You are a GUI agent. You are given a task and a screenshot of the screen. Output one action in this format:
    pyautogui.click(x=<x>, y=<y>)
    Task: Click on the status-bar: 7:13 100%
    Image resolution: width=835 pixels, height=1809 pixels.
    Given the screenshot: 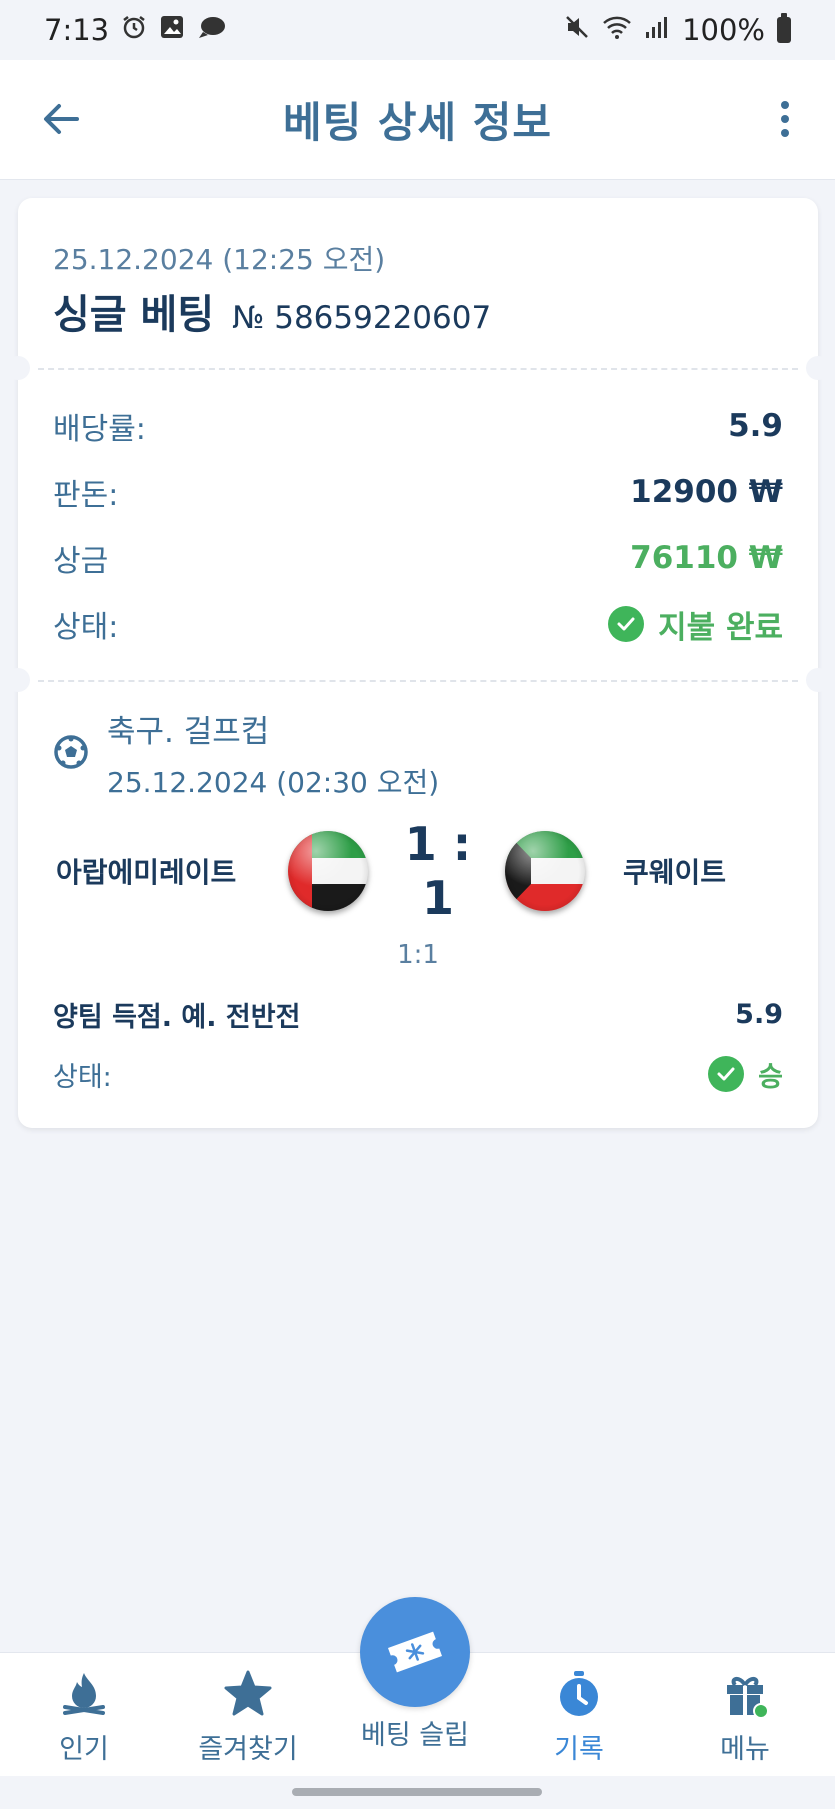 What is the action you would take?
    pyautogui.click(x=417, y=30)
    